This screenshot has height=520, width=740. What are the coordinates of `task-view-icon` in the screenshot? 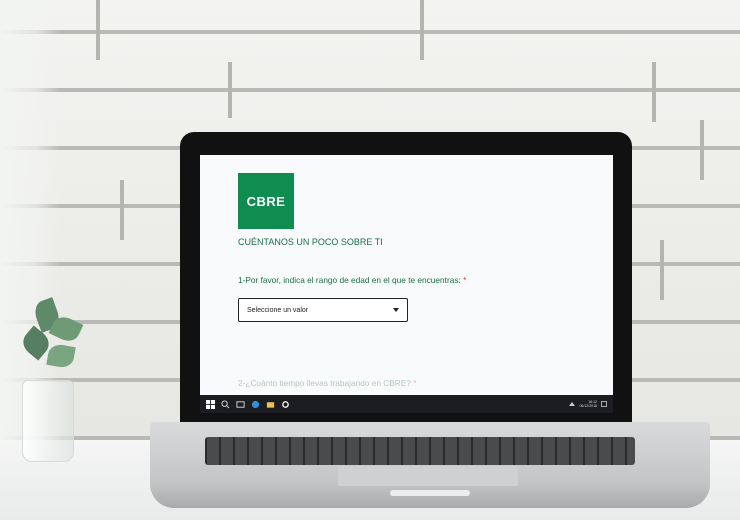 It's located at (240, 404).